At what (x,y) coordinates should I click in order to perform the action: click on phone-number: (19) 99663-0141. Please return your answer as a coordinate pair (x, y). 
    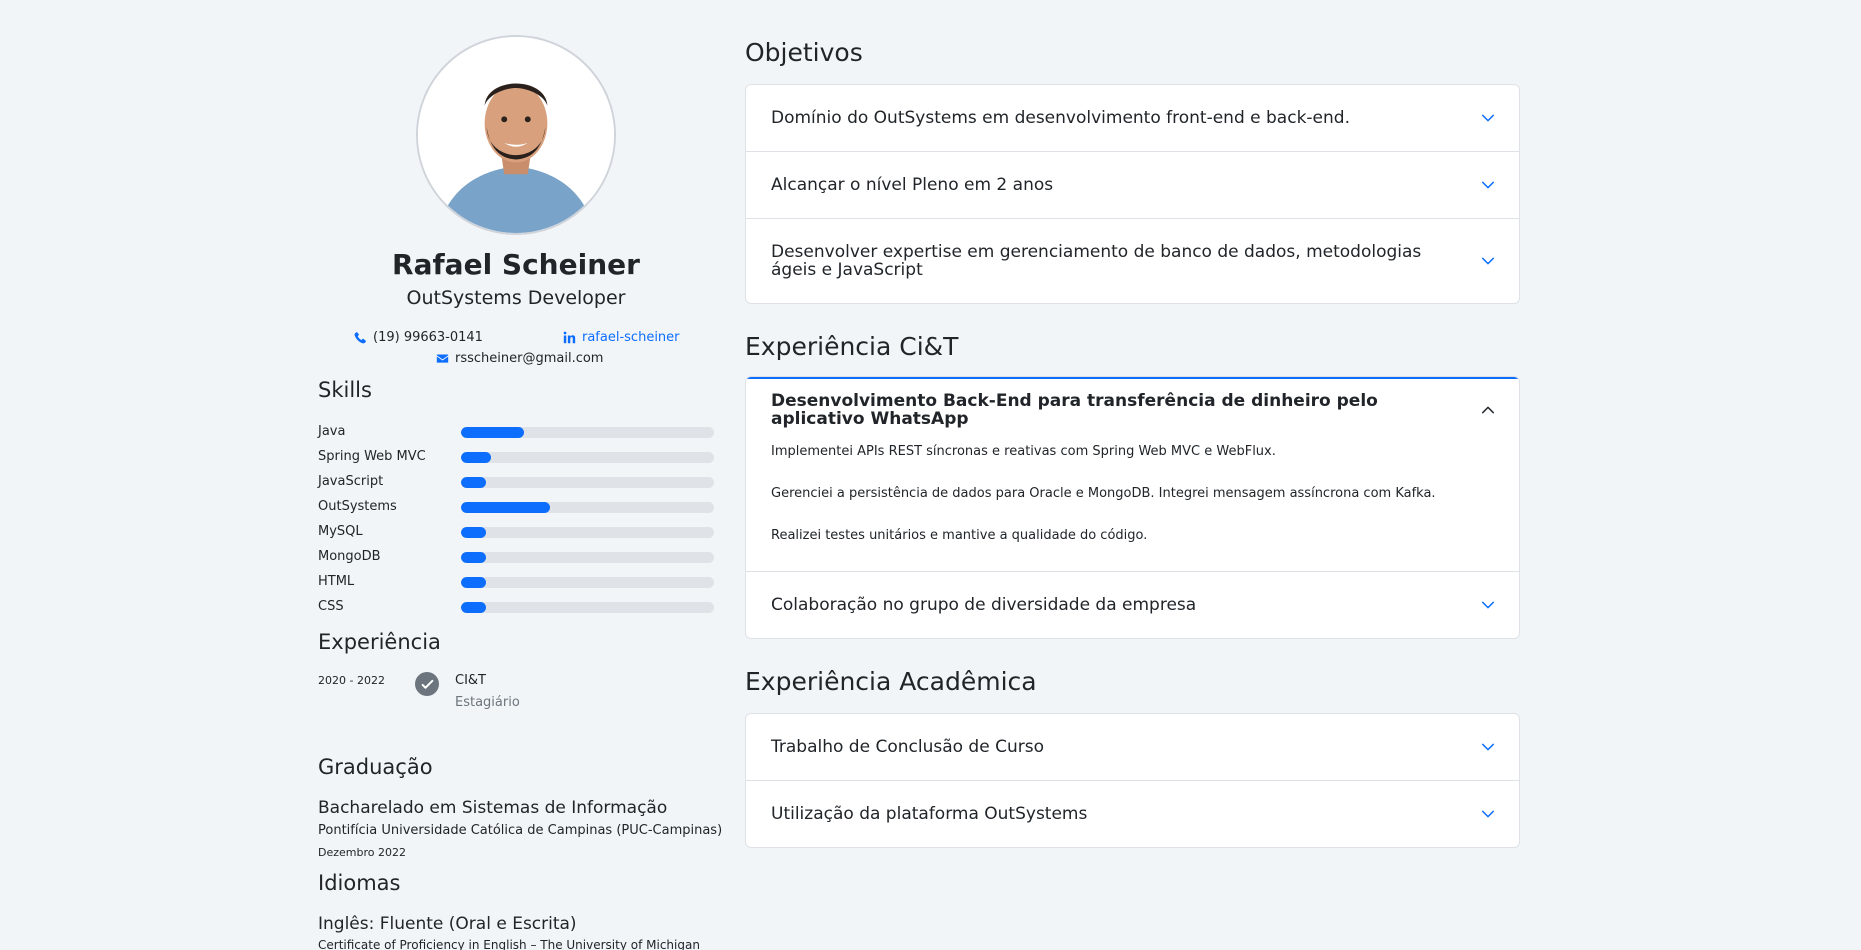
    Looking at the image, I should click on (428, 337).